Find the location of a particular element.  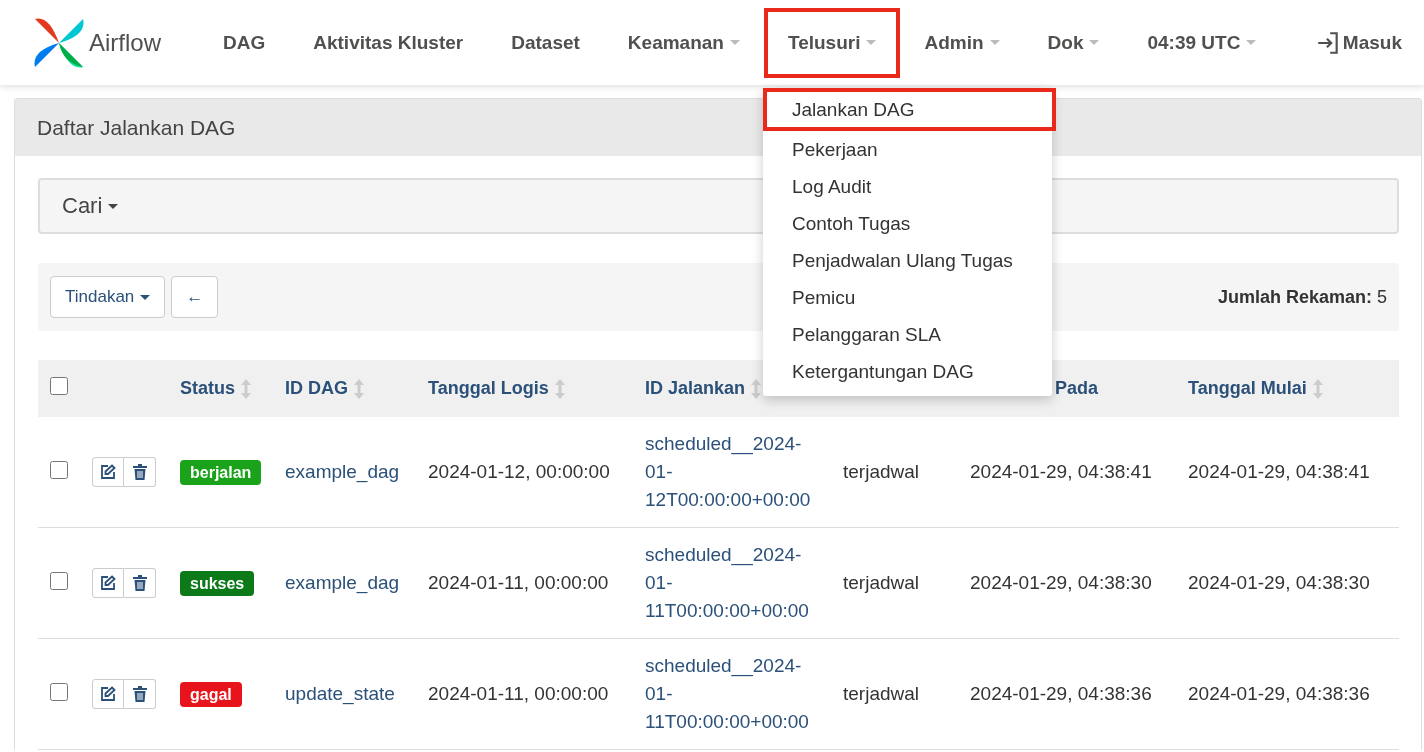

status-badge: berjalan is located at coordinates (221, 472).